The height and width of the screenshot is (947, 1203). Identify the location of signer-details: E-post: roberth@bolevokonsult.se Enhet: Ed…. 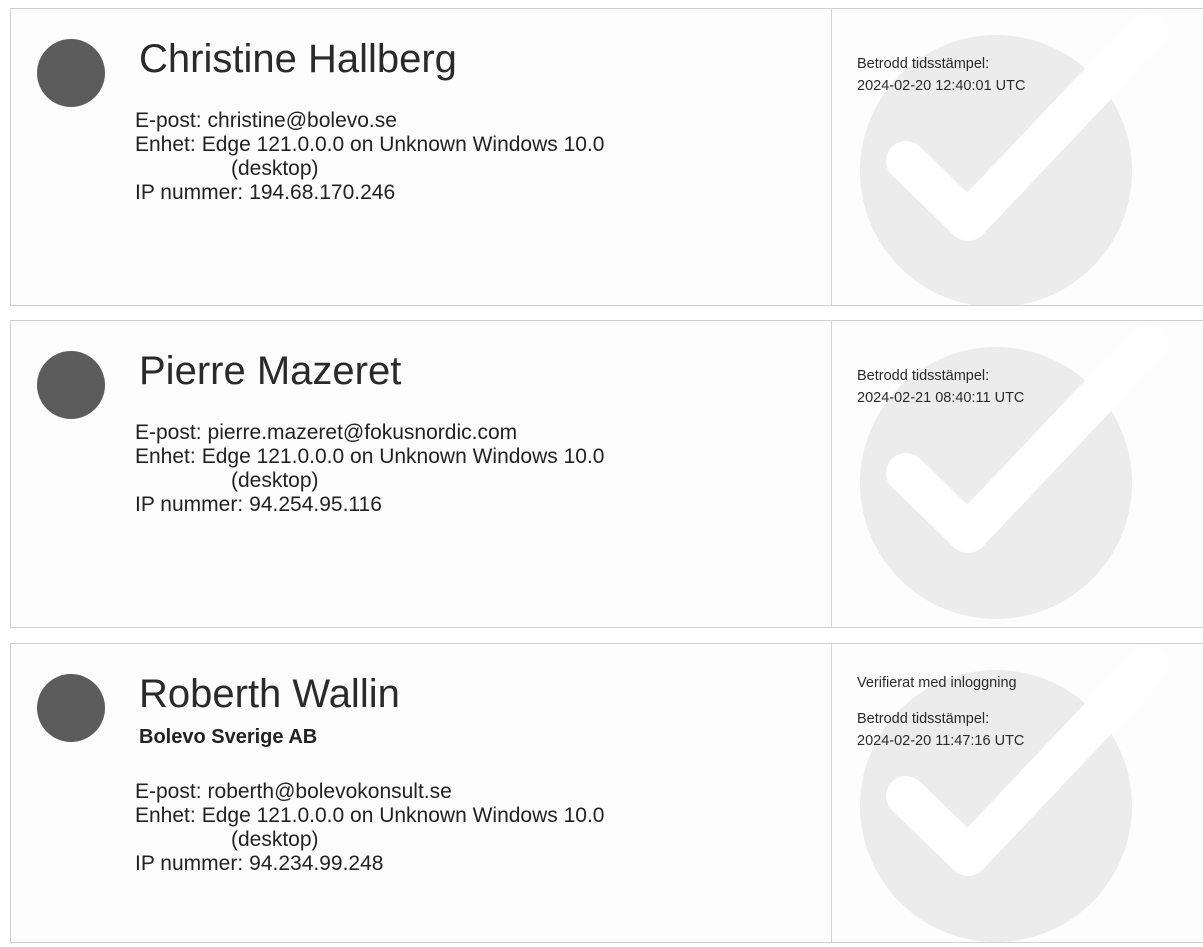
(369, 828).